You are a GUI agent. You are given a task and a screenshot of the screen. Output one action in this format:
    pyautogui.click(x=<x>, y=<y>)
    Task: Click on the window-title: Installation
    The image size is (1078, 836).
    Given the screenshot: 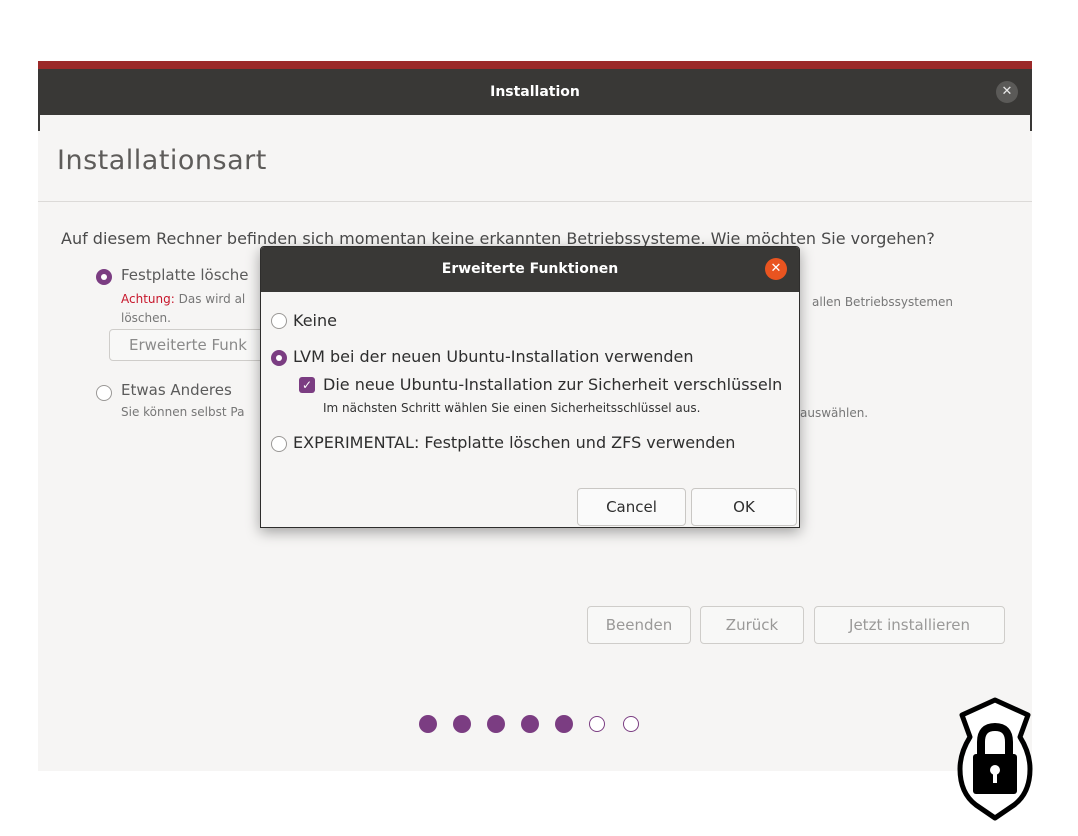 What is the action you would take?
    pyautogui.click(x=535, y=92)
    